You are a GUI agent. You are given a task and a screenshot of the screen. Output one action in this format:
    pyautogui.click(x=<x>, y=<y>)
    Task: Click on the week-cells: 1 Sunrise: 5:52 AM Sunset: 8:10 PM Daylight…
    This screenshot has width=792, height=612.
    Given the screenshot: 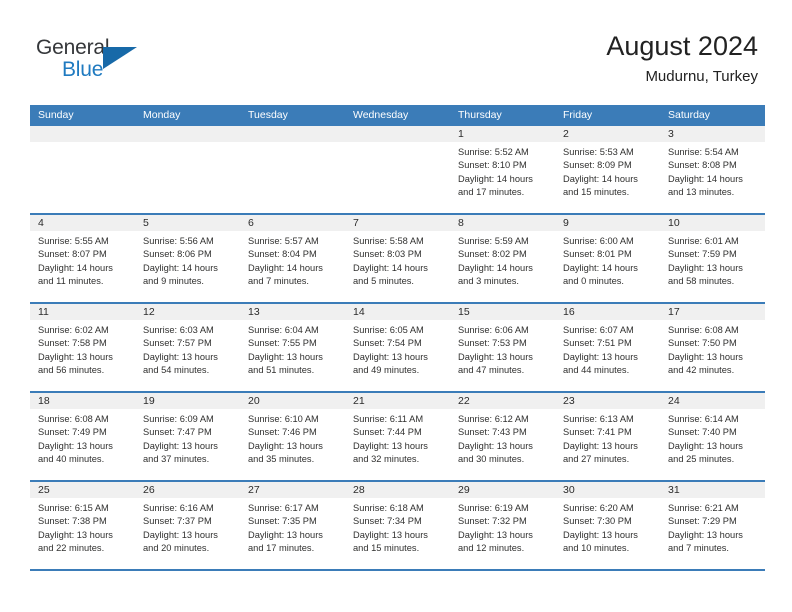 What is the action you would take?
    pyautogui.click(x=397, y=169)
    